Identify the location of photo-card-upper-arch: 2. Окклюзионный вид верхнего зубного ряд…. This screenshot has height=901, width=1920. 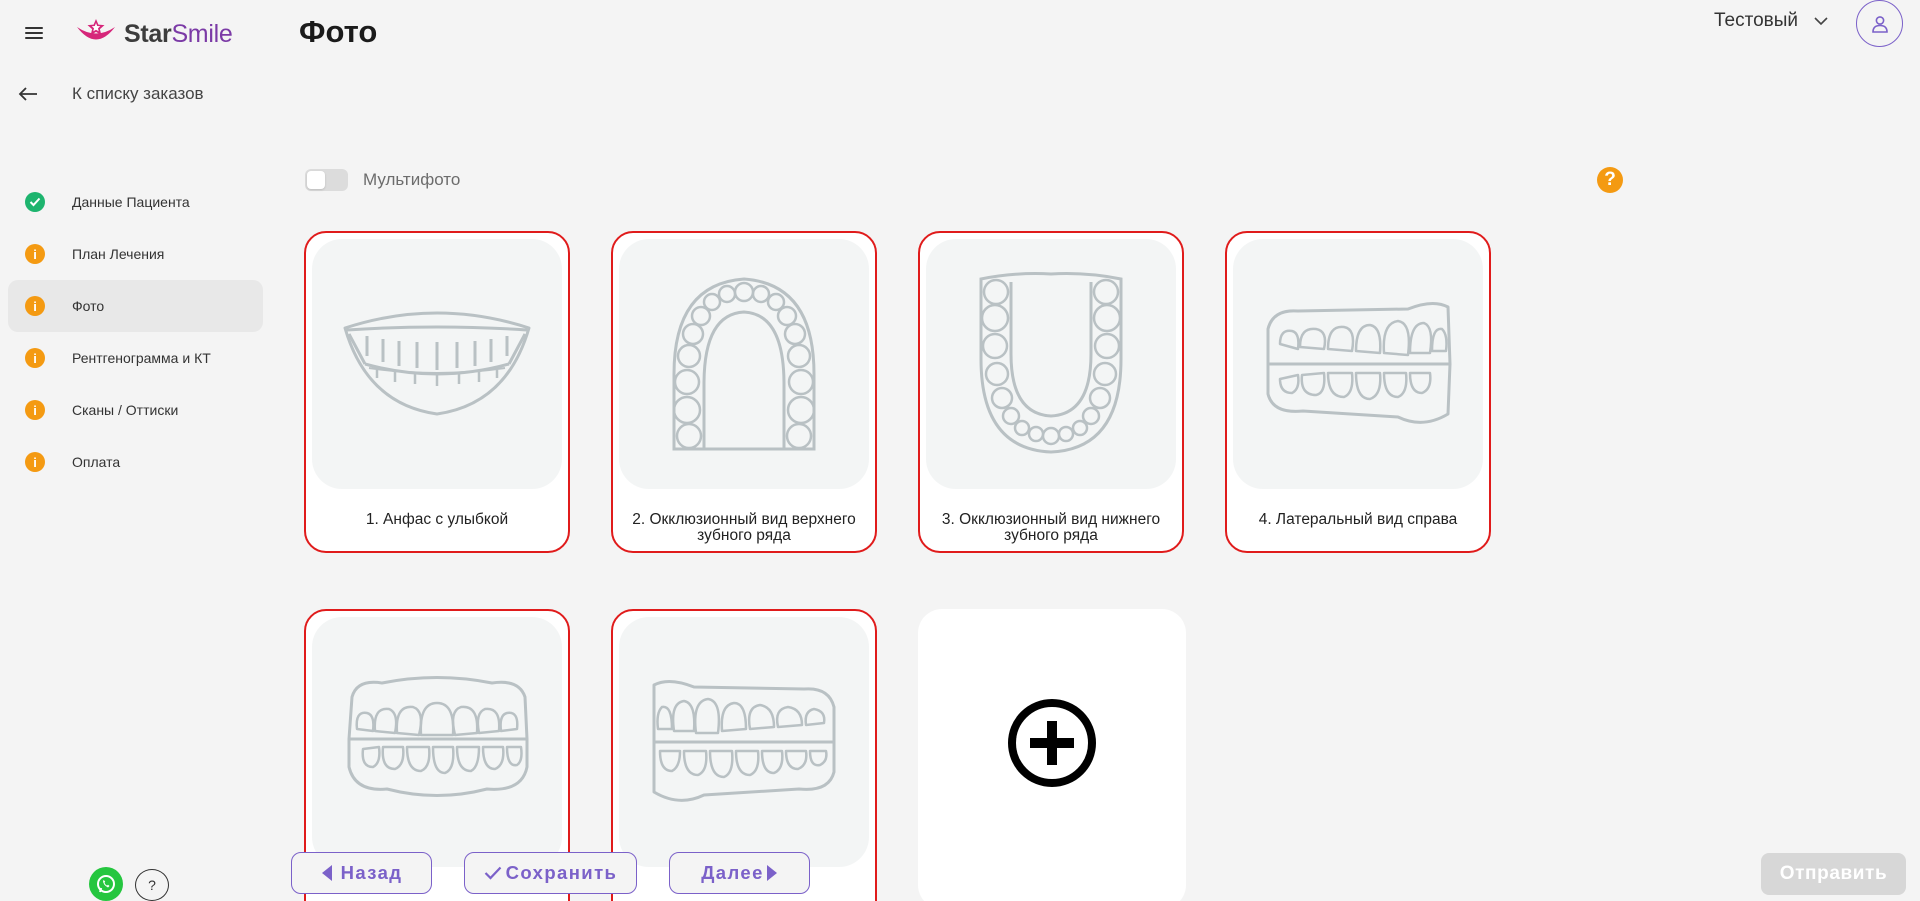
(744, 392).